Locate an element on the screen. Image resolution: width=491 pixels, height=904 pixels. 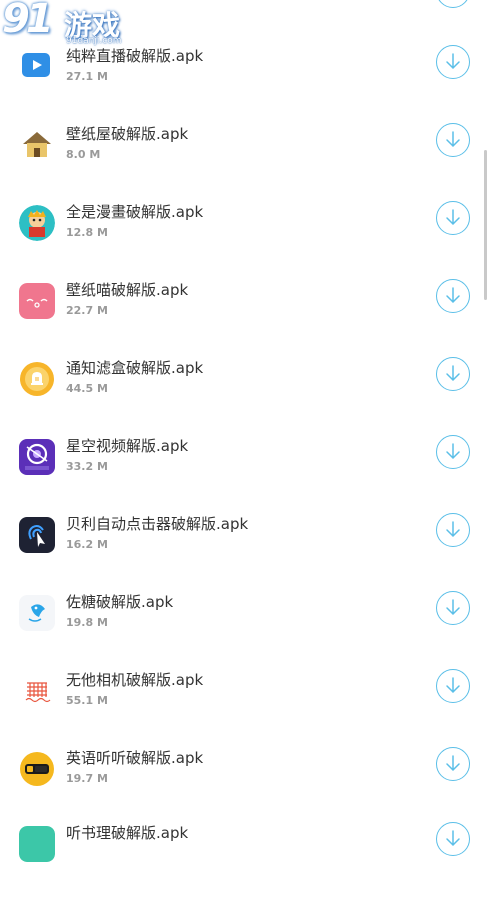
notification-bell-icon is located at coordinates (37, 379).